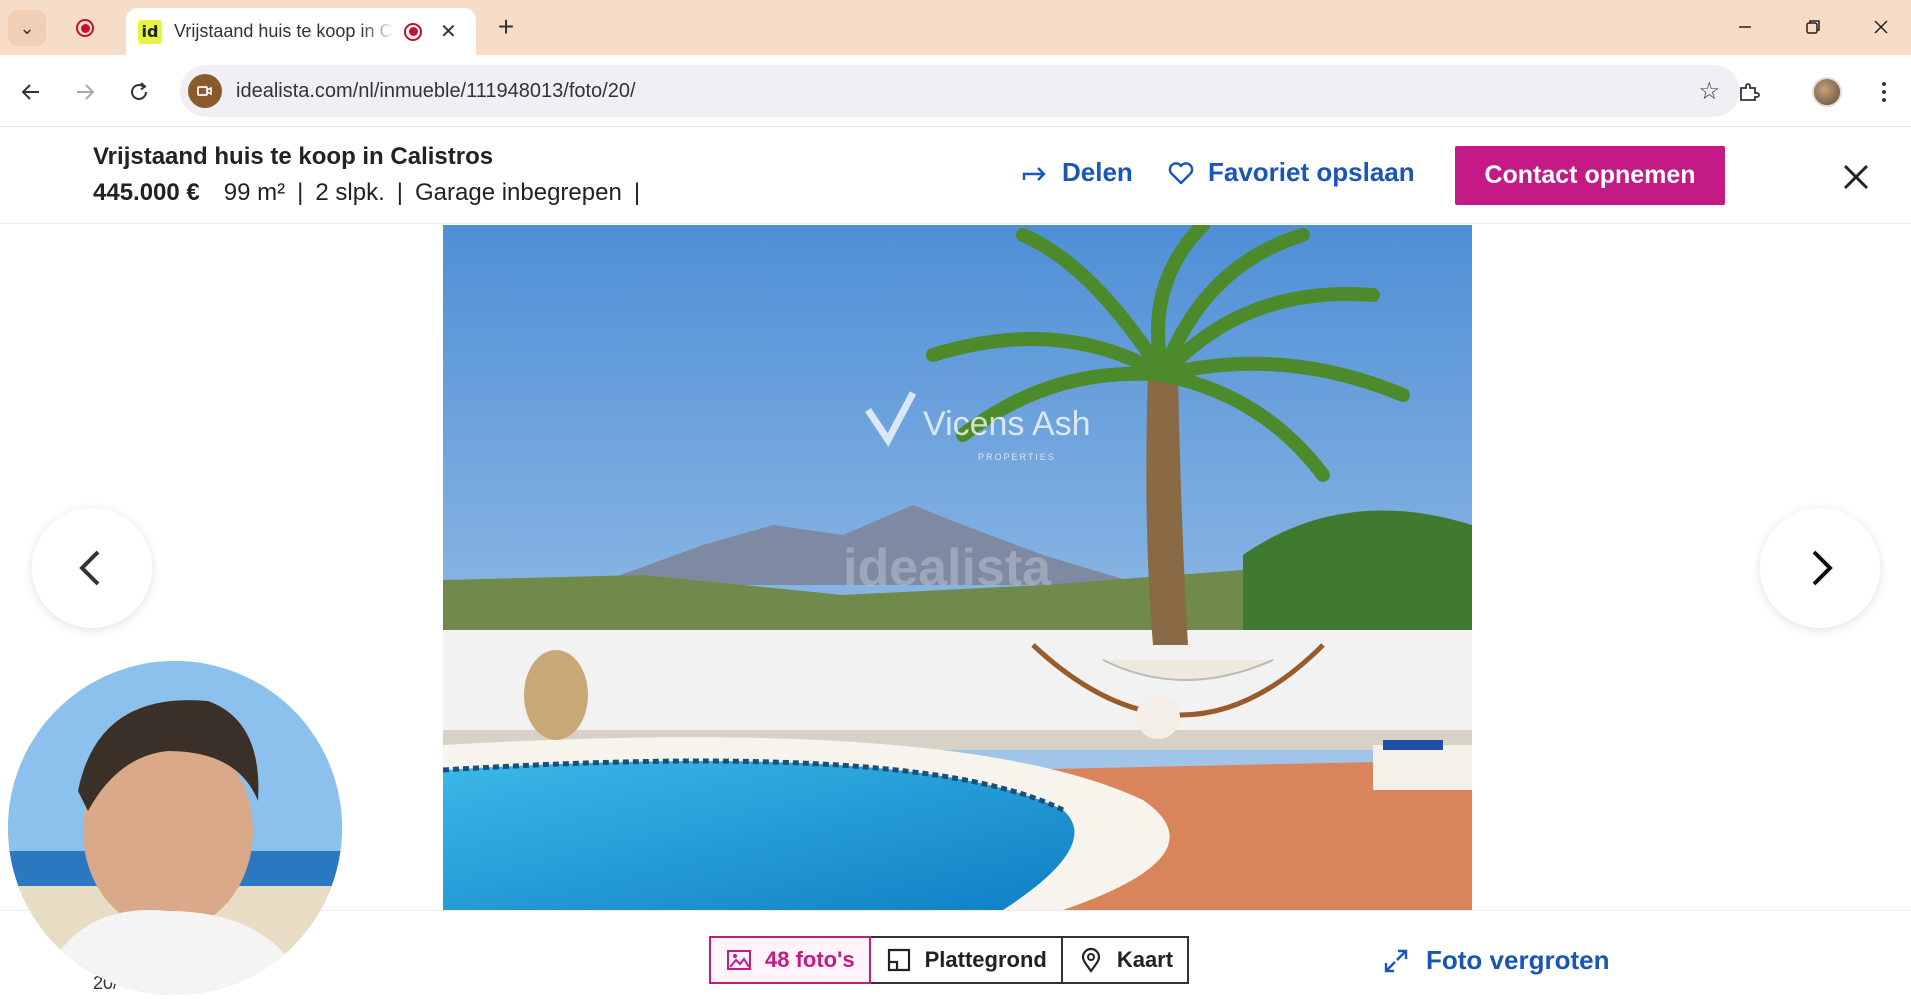  What do you see at coordinates (1518, 960) in the screenshot?
I see `enlarge-label: Foto vergroten` at bounding box center [1518, 960].